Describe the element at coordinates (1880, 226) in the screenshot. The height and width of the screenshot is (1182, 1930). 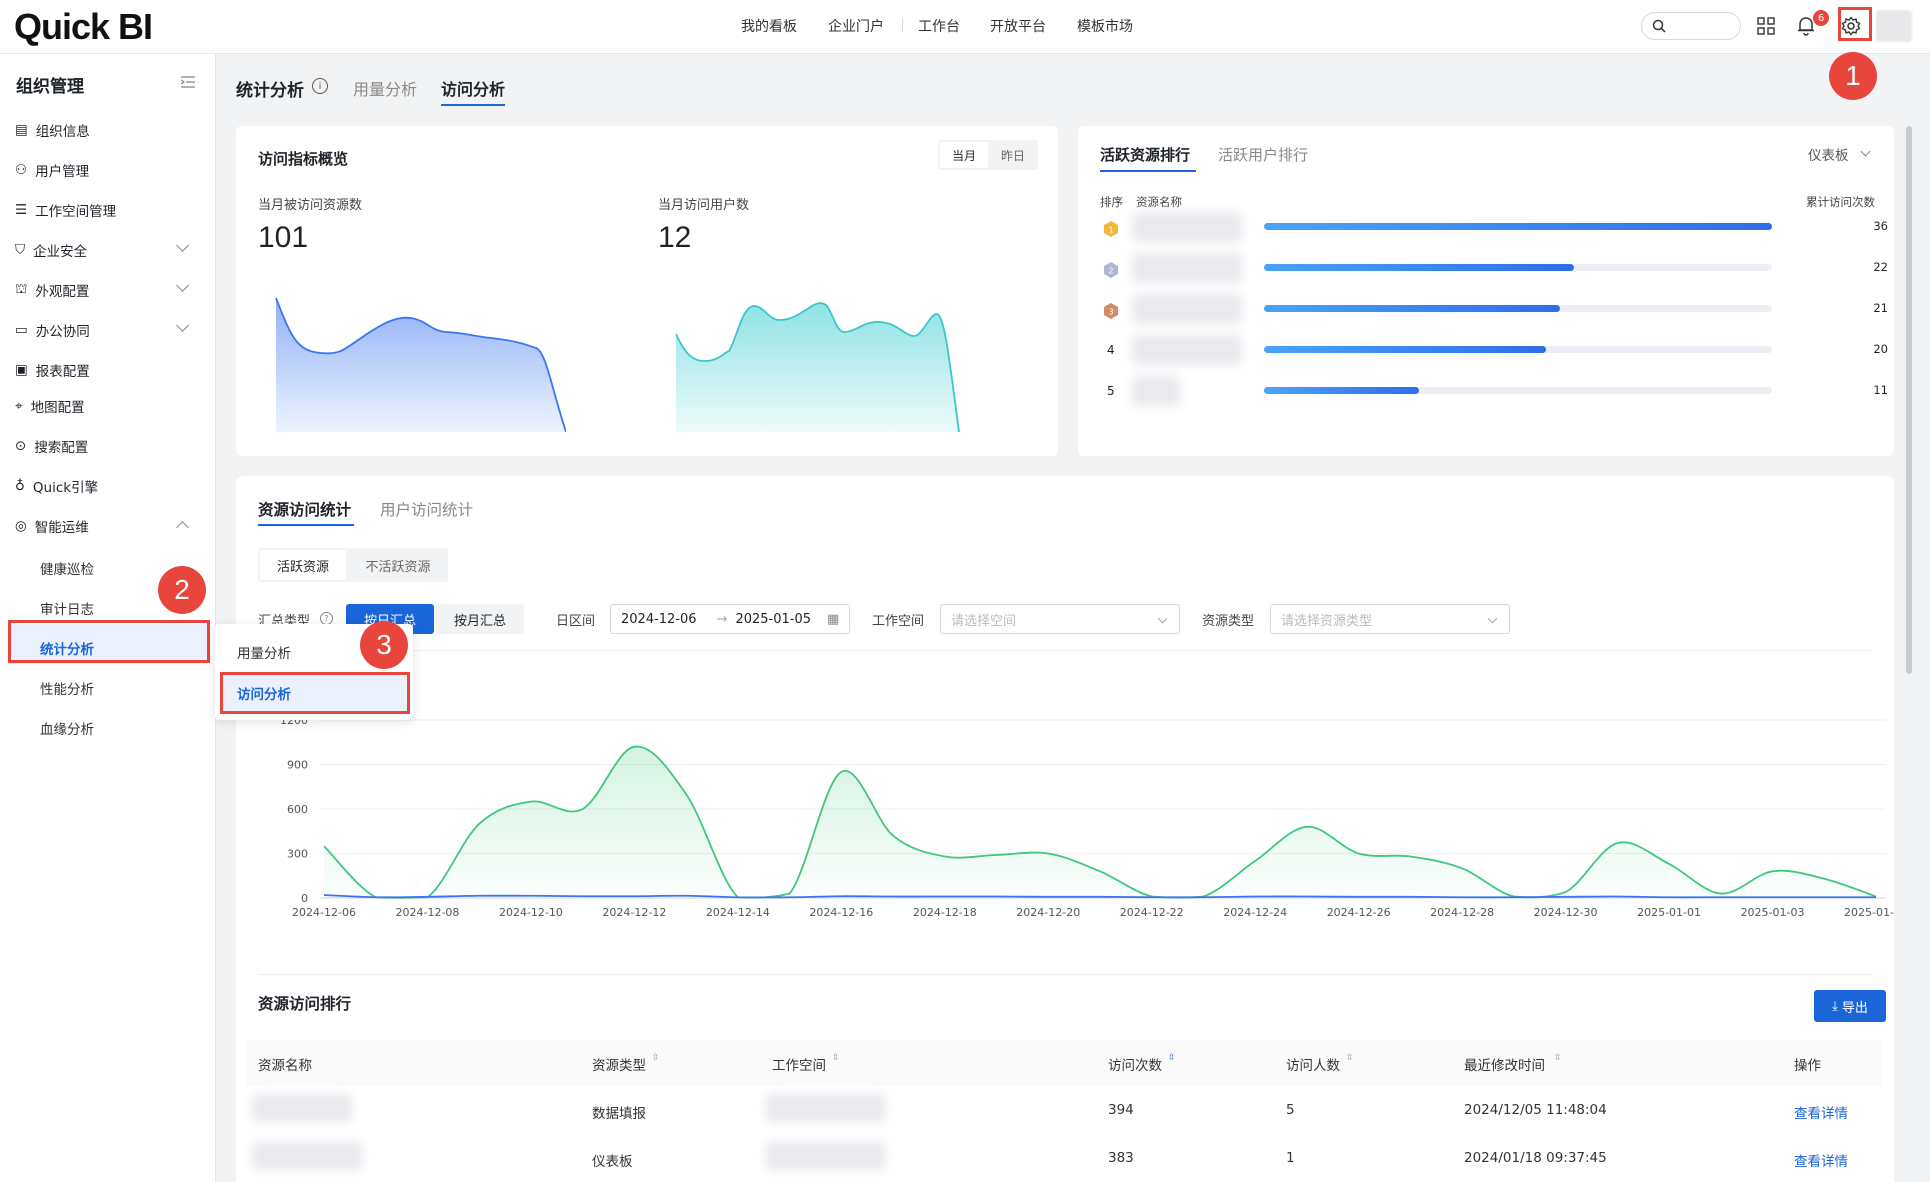
I see `rank-visit-count: 36` at that location.